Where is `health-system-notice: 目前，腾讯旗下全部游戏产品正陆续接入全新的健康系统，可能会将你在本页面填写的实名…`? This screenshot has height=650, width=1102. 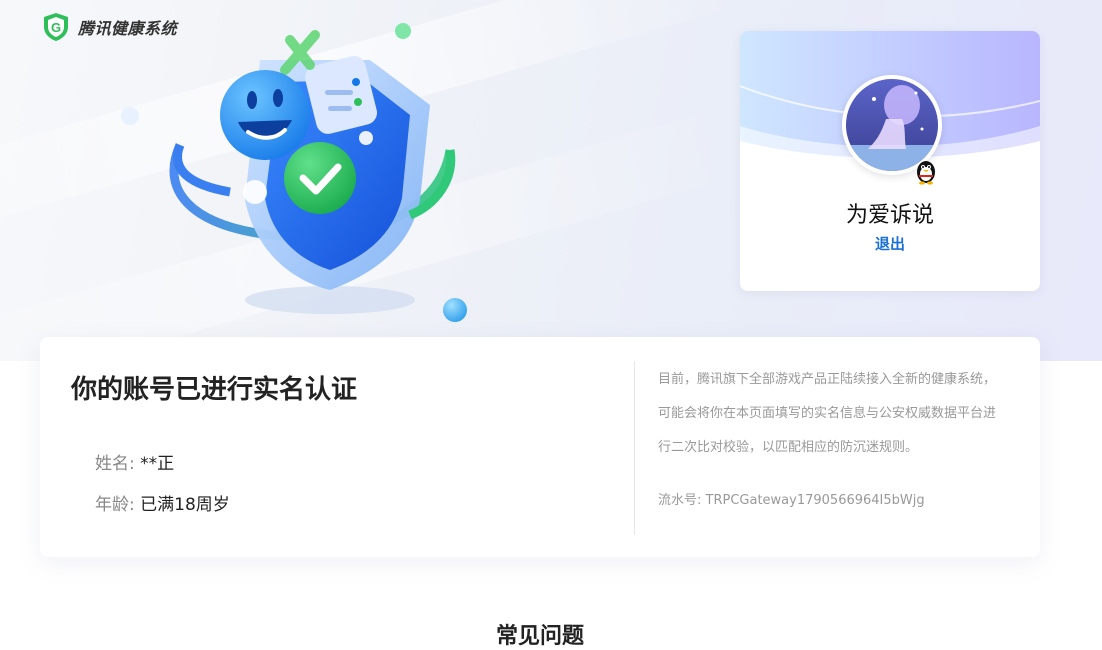 health-system-notice: 目前，腾讯旗下全部游戏产品正陆续接入全新的健康系统，可能会将你在本页面填写的实名… is located at coordinates (827, 413).